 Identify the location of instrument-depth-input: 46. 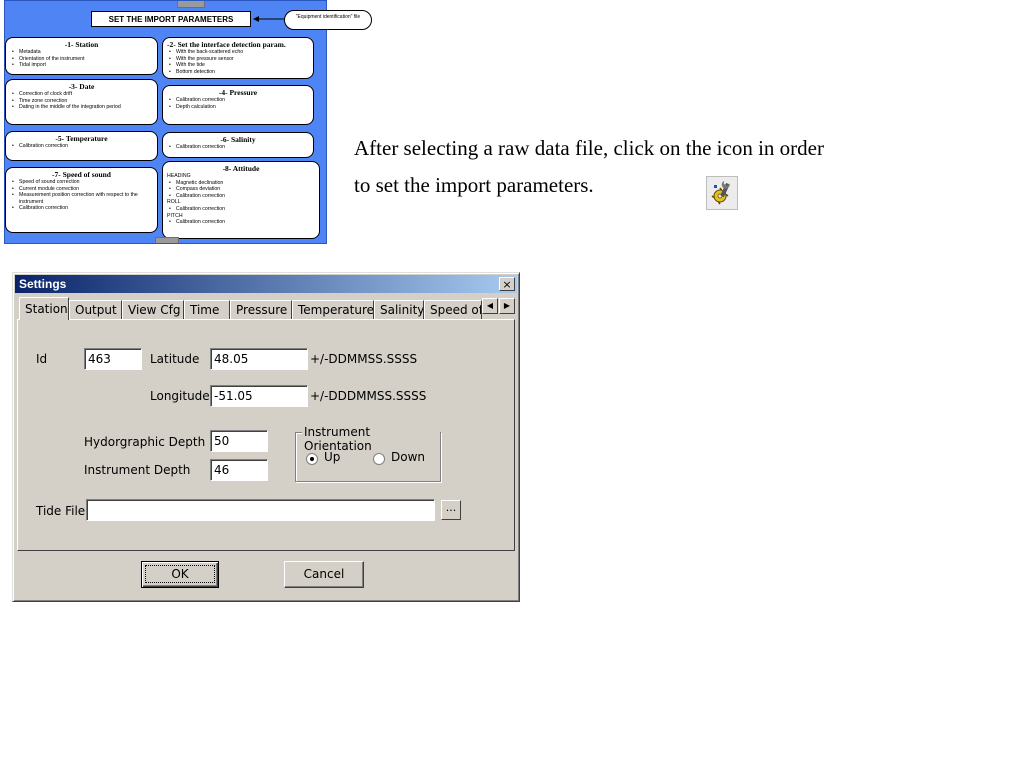
(239, 470).